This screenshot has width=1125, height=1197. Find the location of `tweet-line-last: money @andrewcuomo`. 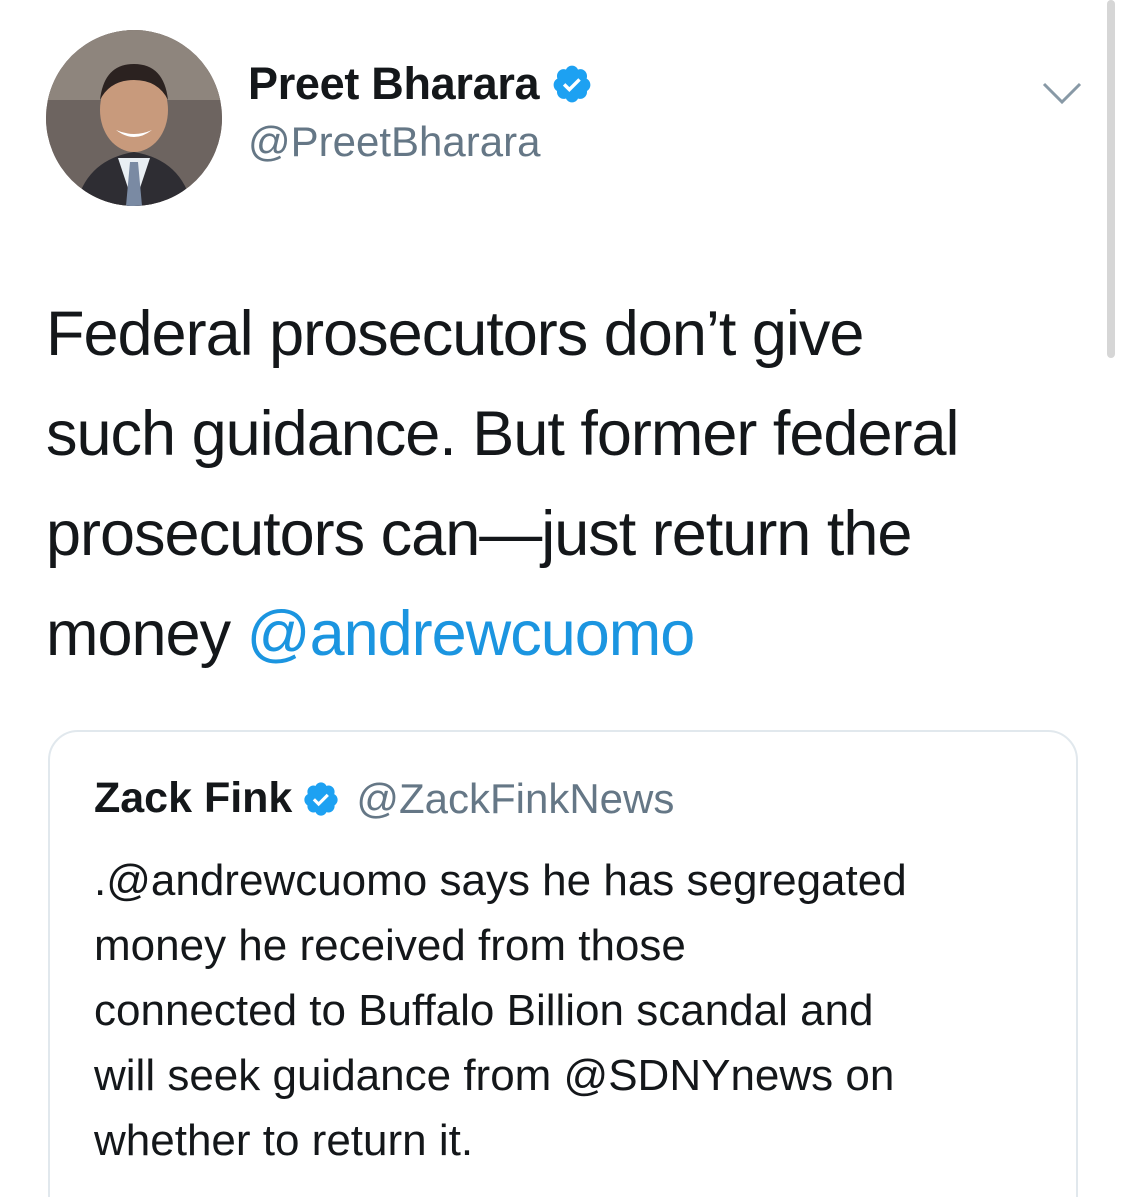

tweet-line-last: money @andrewcuomo is located at coordinates (566, 634).